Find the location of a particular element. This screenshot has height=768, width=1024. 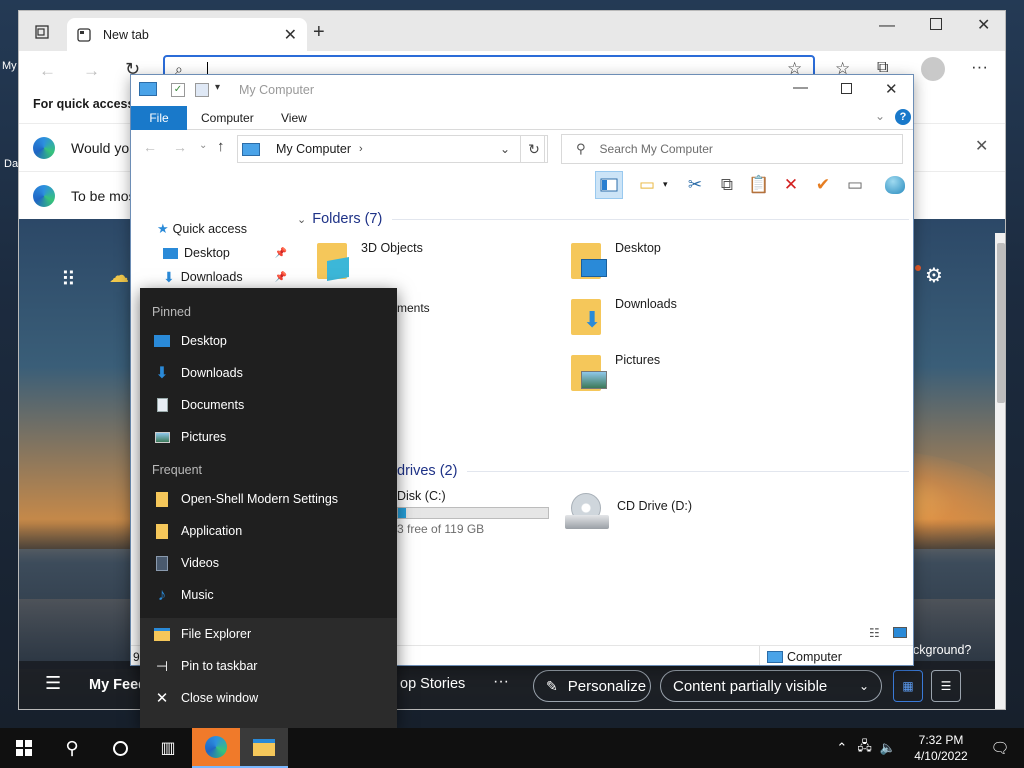

weather-icon: ☁ is located at coordinates (119, 275).